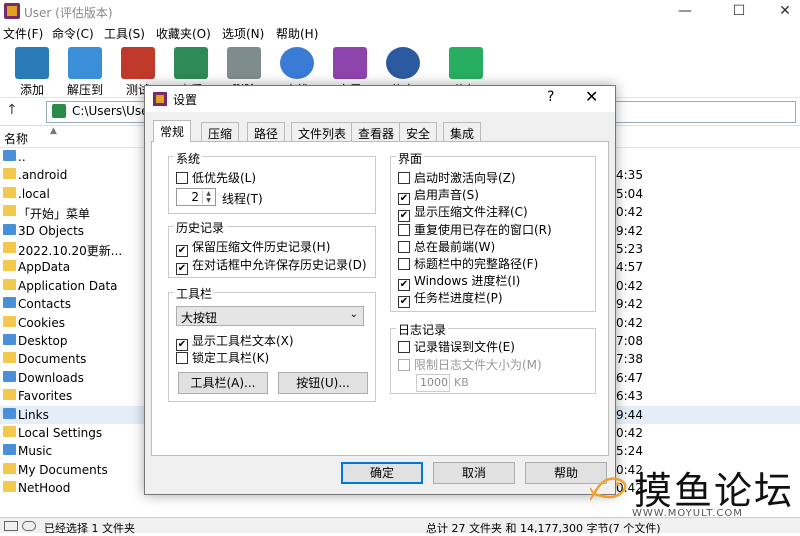 The width and height of the screenshot is (800, 536). What do you see at coordinates (53, 131) in the screenshot?
I see `sort-up-icon: ▲` at bounding box center [53, 131].